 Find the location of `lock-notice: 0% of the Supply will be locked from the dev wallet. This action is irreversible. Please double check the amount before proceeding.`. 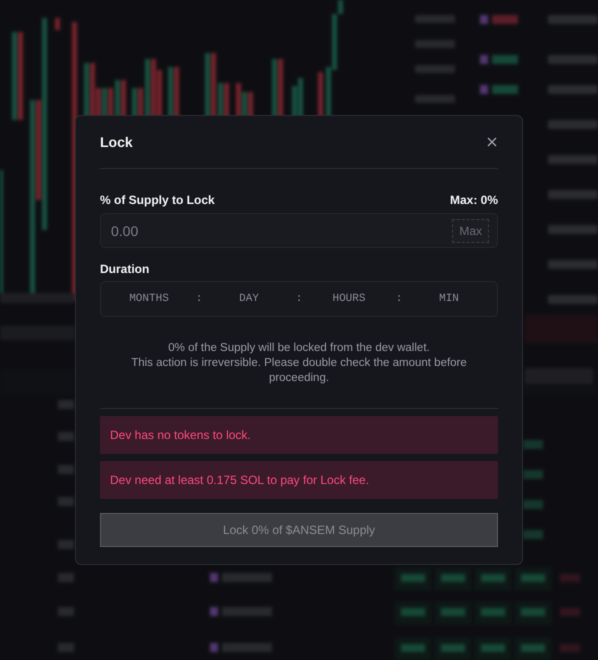

lock-notice: 0% of the Supply will be locked from the dev wallet. This action is irreversible. Please double check the amount before proceeding. is located at coordinates (299, 375).